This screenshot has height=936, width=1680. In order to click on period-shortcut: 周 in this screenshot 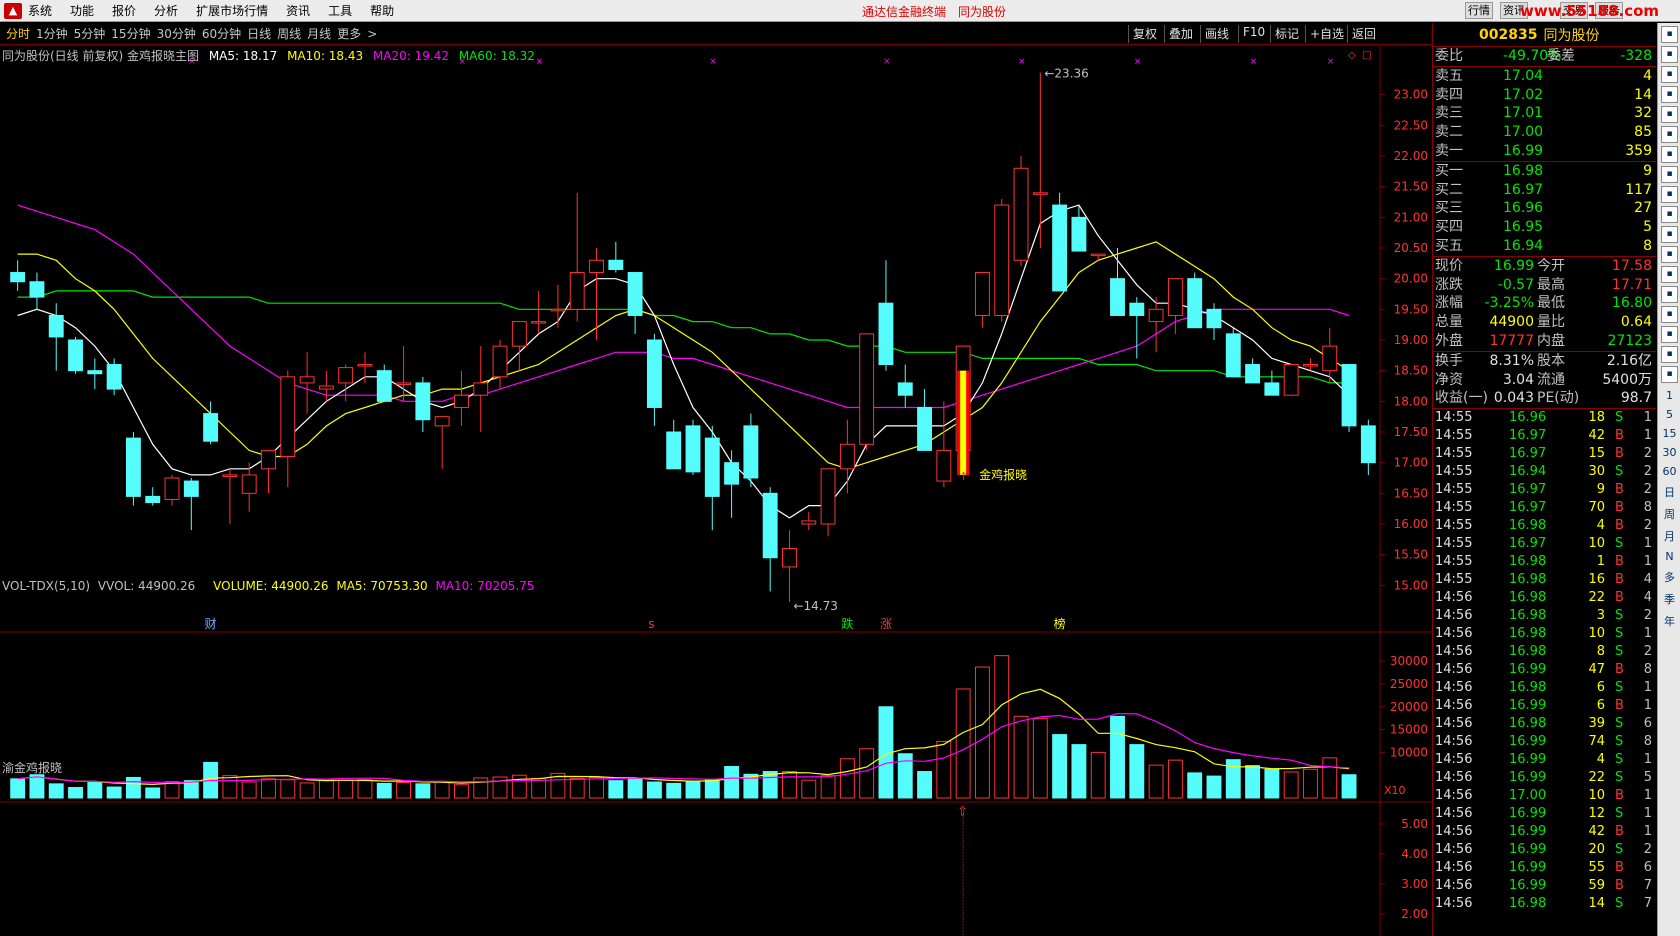, I will do `click(1669, 514)`.